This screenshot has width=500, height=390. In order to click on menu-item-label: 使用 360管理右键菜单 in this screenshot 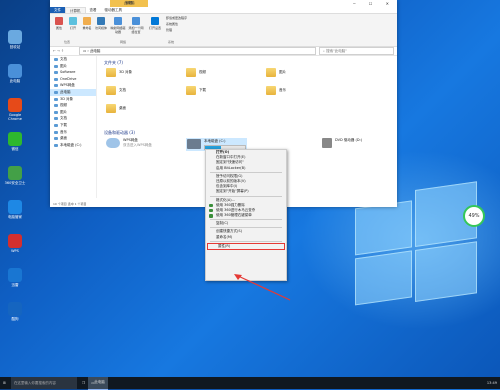, I will do `click(234, 215)`.